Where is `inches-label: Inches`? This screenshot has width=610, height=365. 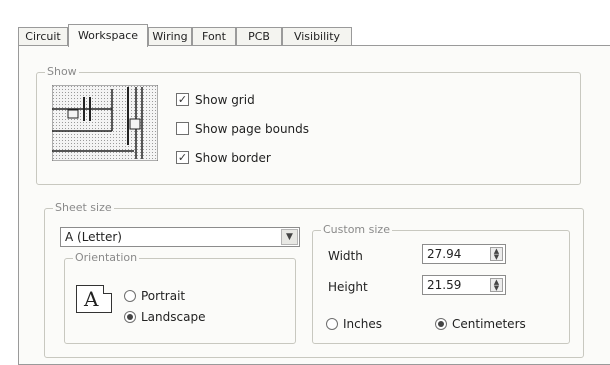
inches-label: Inches is located at coordinates (362, 324).